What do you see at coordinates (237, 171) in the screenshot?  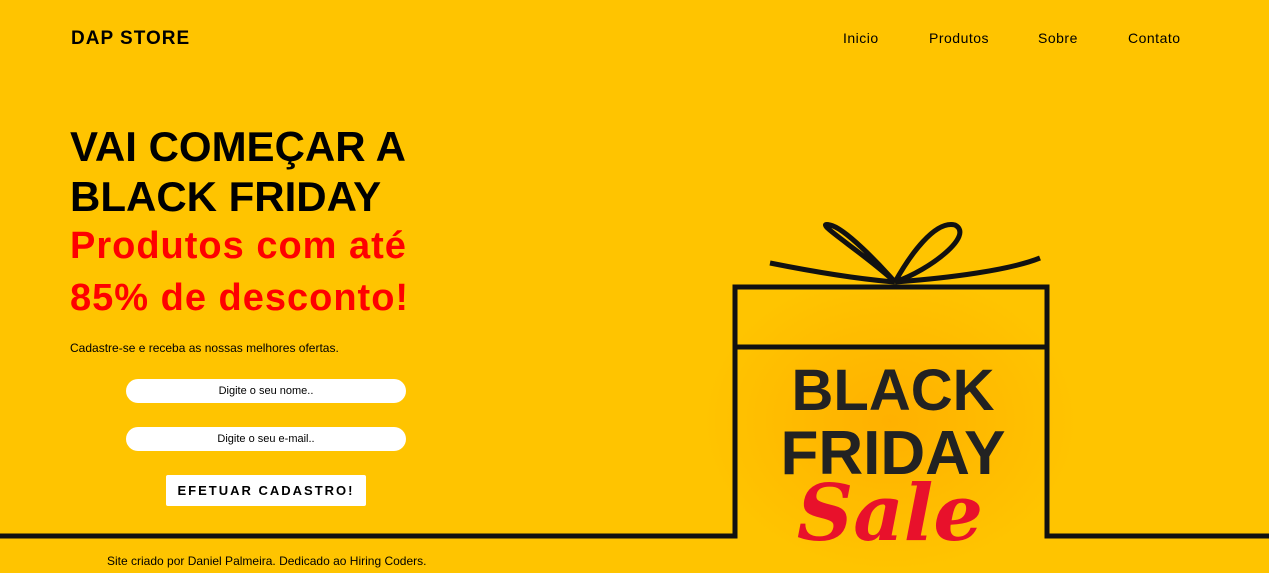 I see `hero-headline: VAI COMEÇAR A BLACK FRIDAY` at bounding box center [237, 171].